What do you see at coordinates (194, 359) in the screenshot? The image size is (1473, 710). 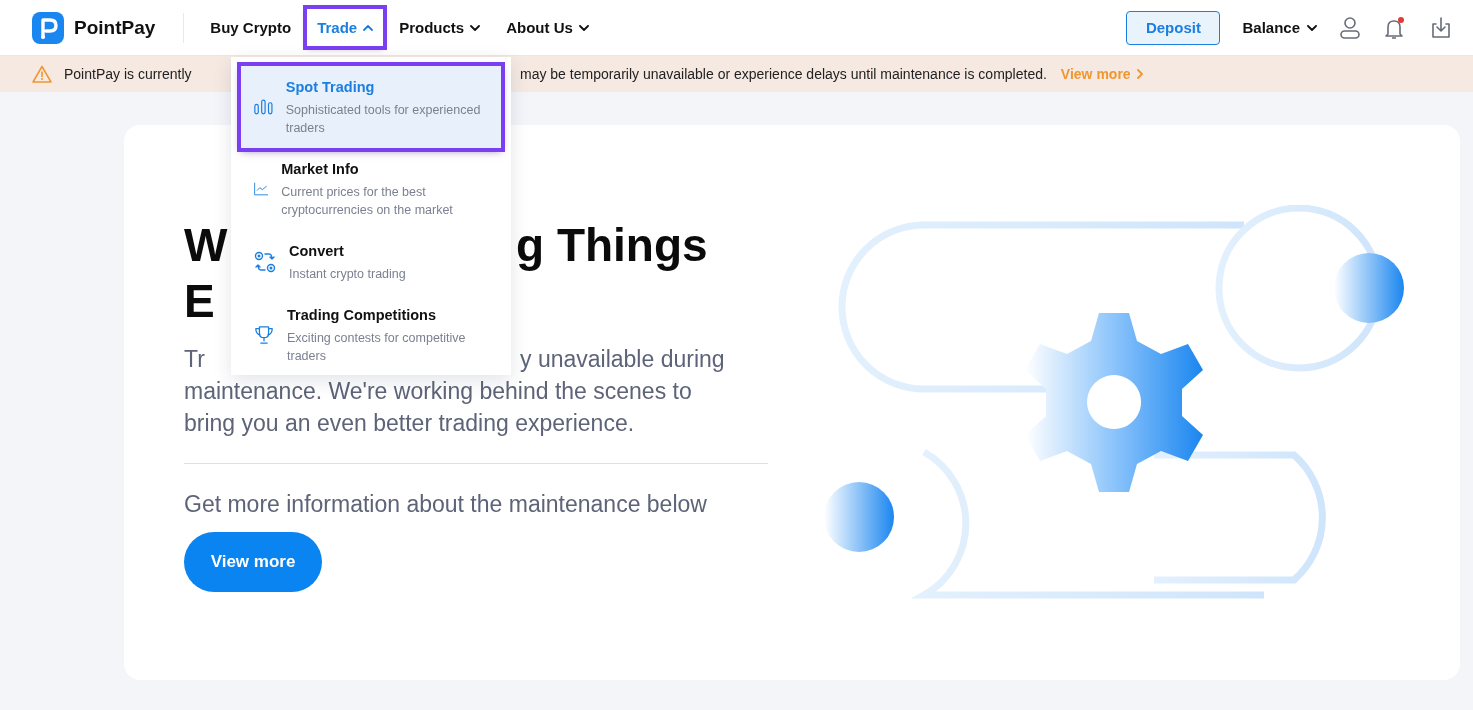 I see `description-text: Tr` at bounding box center [194, 359].